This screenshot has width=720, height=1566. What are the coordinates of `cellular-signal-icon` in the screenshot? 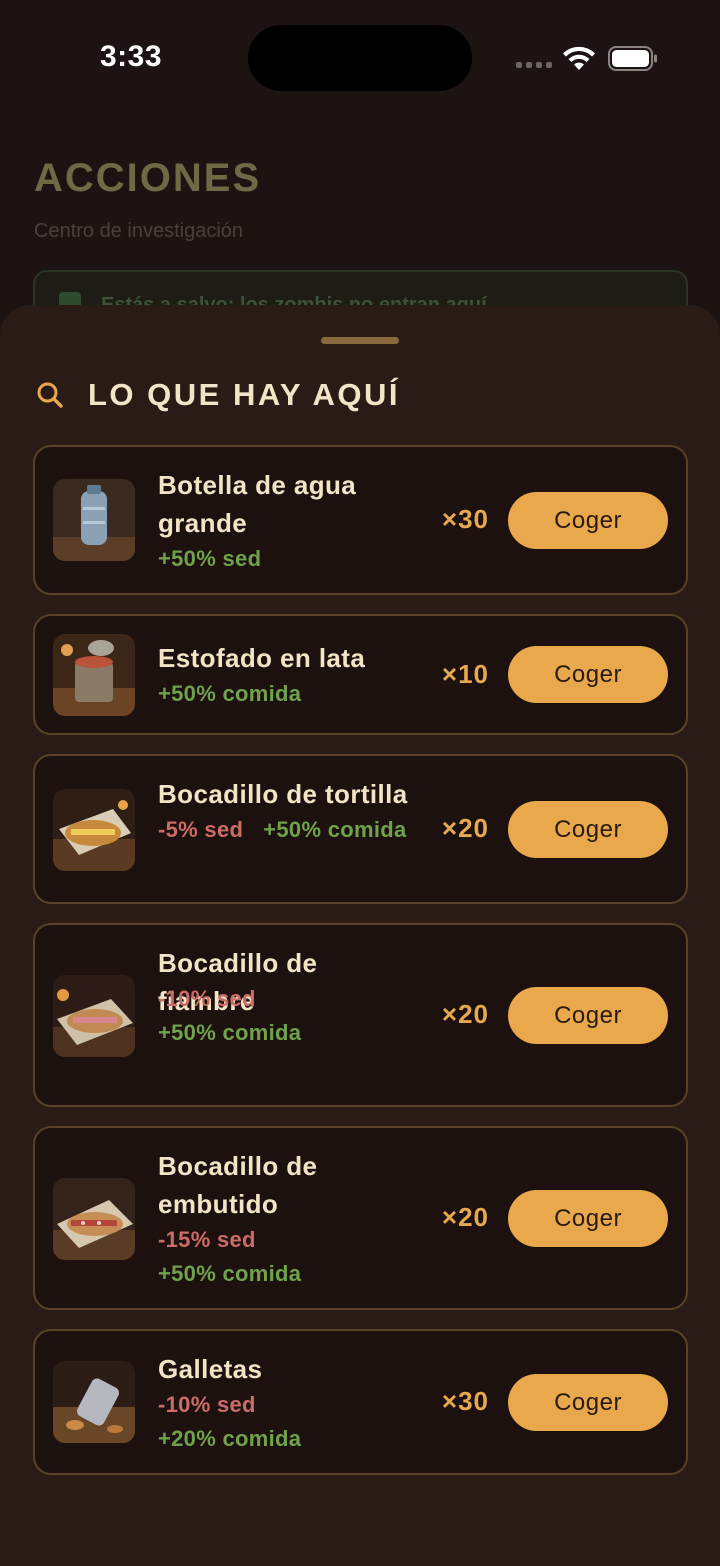 It's located at (534, 65).